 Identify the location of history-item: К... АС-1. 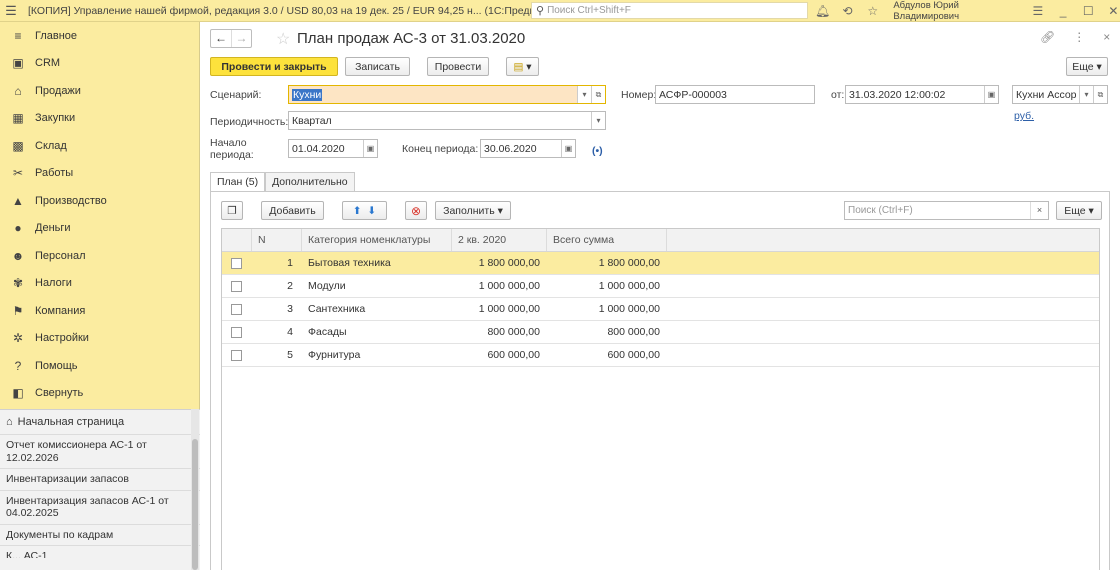
(100, 552).